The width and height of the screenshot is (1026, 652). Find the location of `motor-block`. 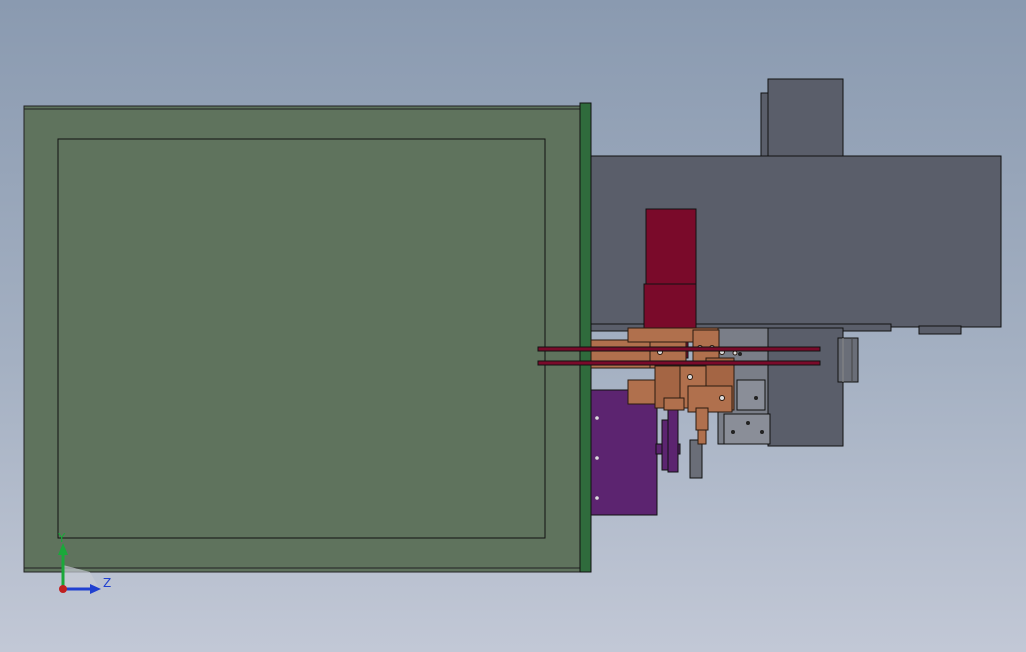

motor-block is located at coordinates (802, 118).